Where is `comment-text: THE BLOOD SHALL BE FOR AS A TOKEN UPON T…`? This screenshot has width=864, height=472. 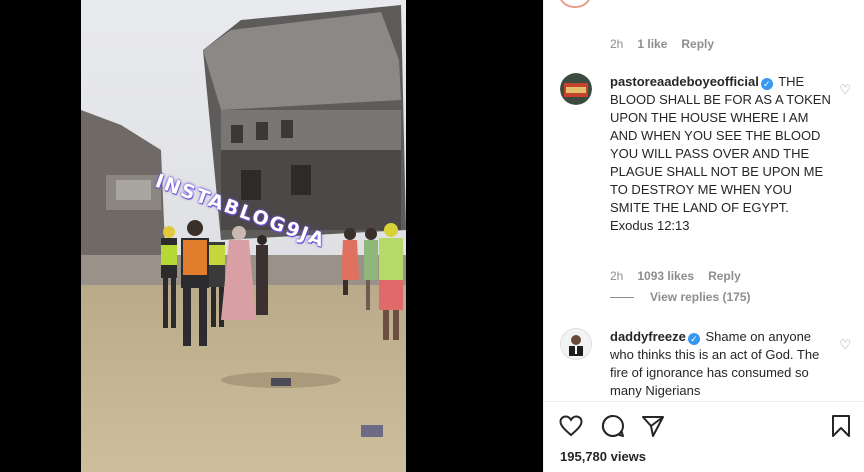 comment-text: THE BLOOD SHALL BE FOR AS A TOKEN UPON T… is located at coordinates (720, 144).